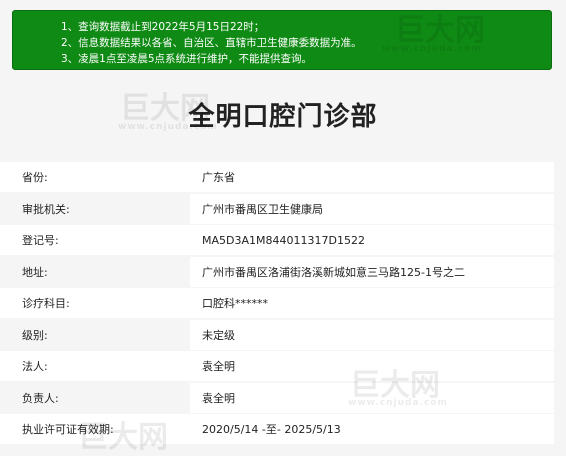  What do you see at coordinates (187, 59) in the screenshot?
I see `notice-line-3: 3、凌晨1点至凌晨5点系统进行维护，不能提供查询。` at bounding box center [187, 59].